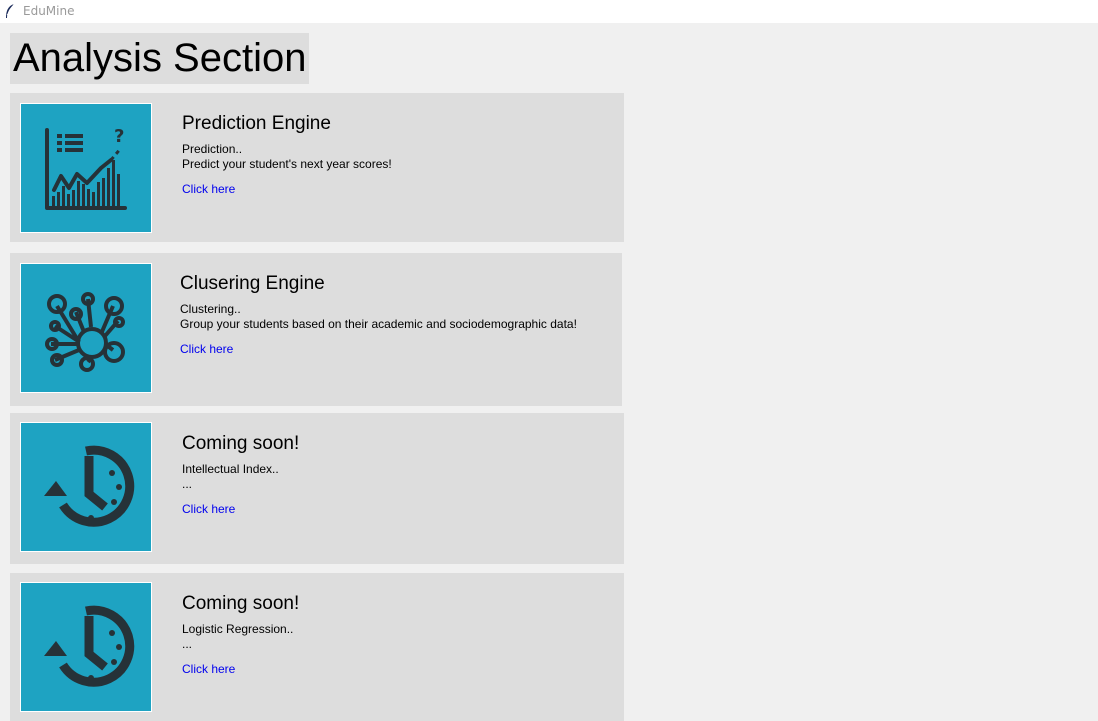  I want to click on prediction-click-here-link: Click here, so click(208, 189).